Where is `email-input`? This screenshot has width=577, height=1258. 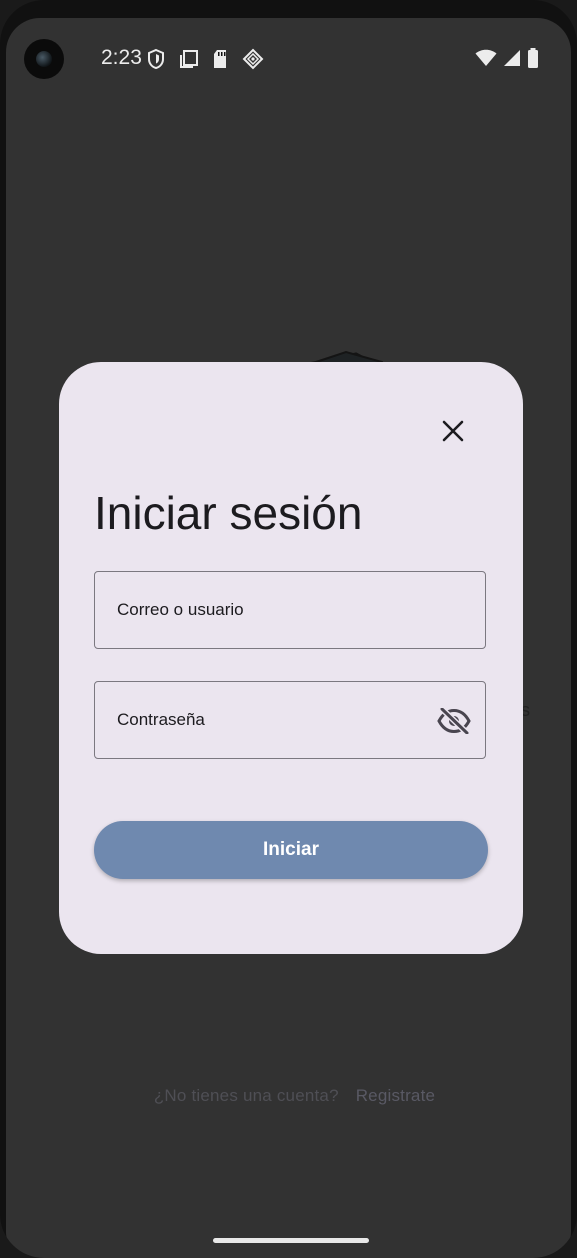 email-input is located at coordinates (290, 610).